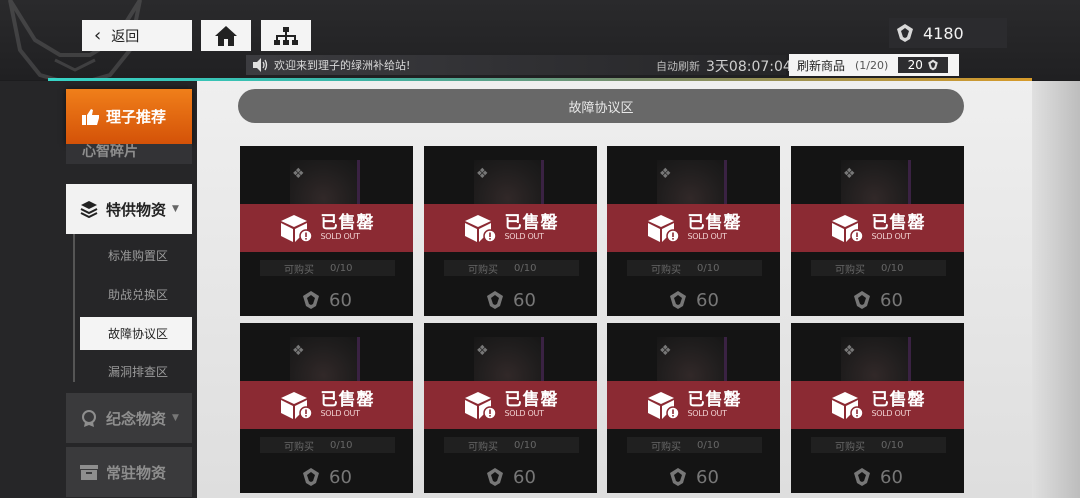 This screenshot has width=1080, height=498. I want to click on layers-icon, so click(89, 209).